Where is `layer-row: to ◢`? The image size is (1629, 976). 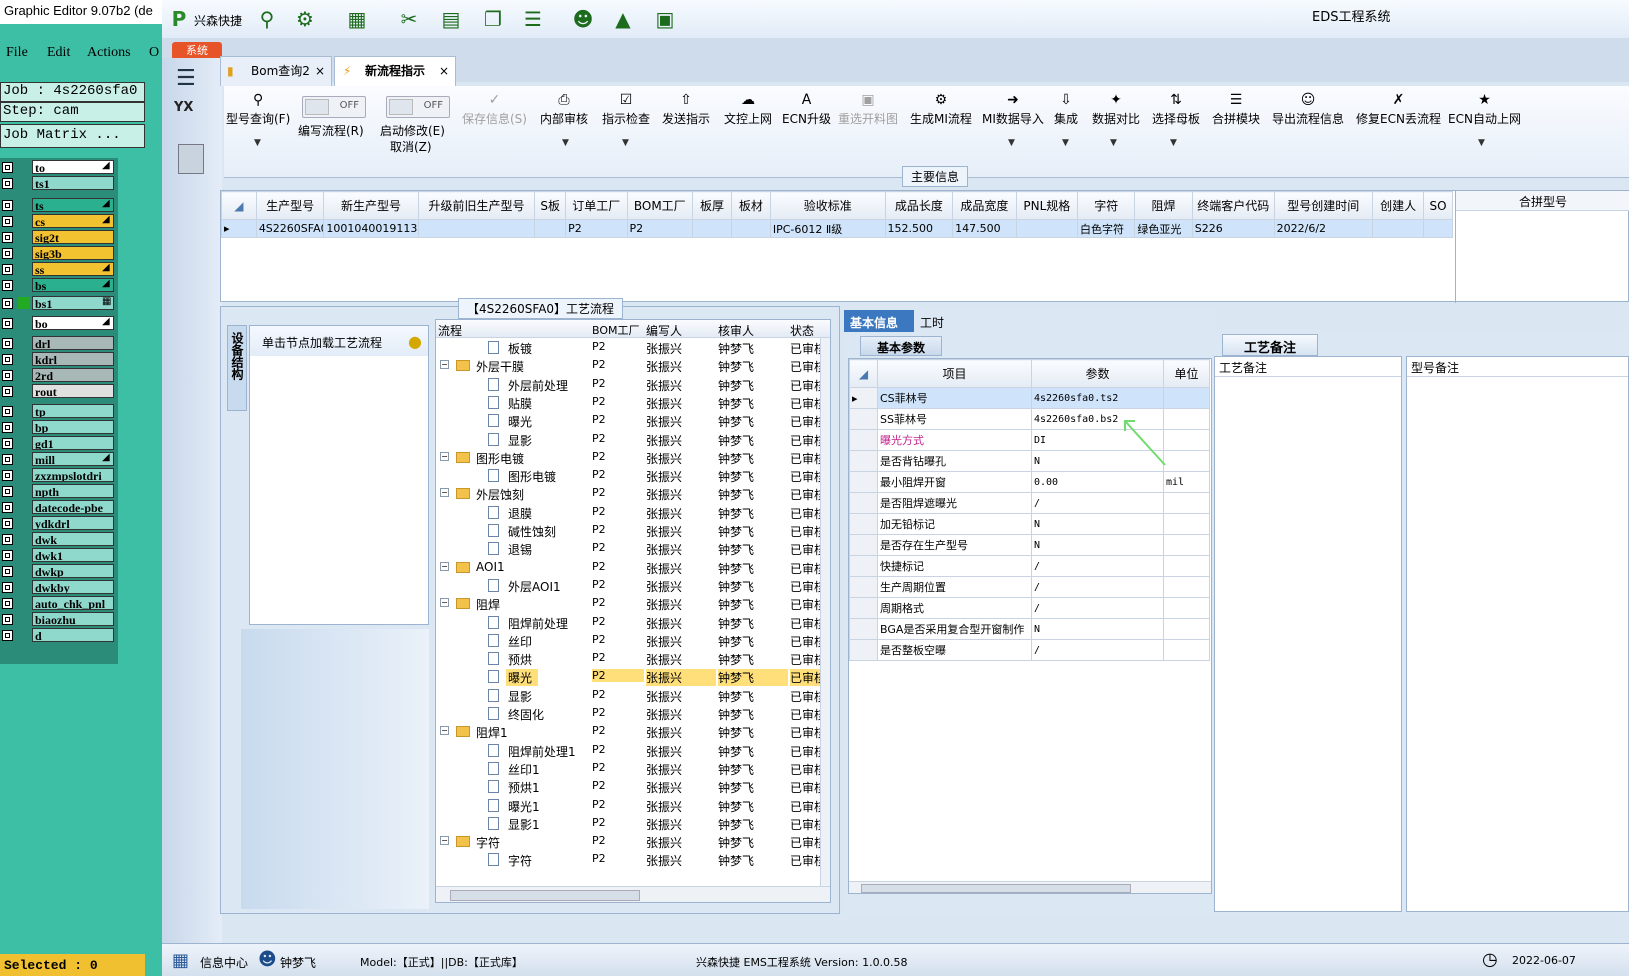
layer-row: to ◢ is located at coordinates (59, 167).